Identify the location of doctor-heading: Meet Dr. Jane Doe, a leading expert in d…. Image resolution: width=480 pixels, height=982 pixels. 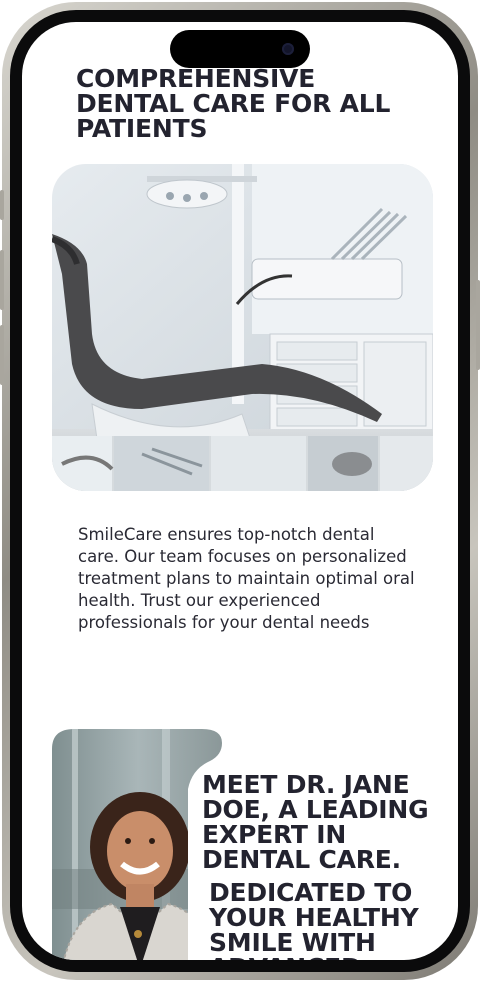
(315, 822).